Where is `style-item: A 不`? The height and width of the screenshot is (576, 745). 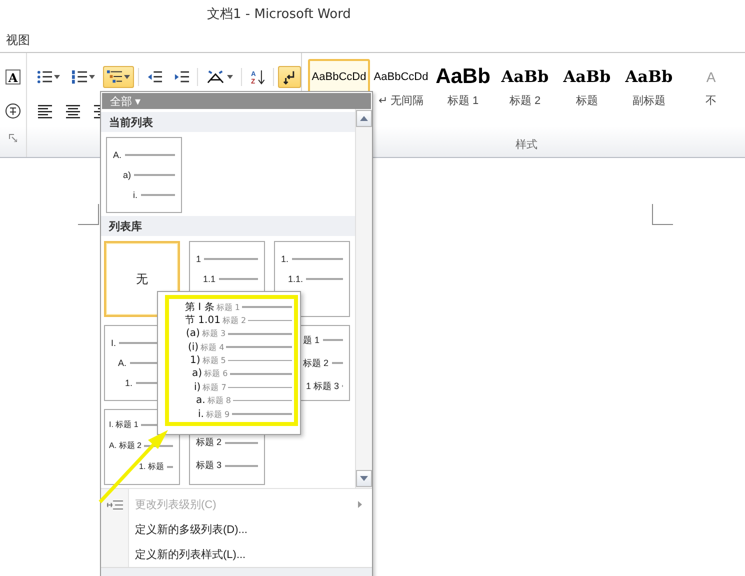
style-item: A 不 is located at coordinates (711, 89).